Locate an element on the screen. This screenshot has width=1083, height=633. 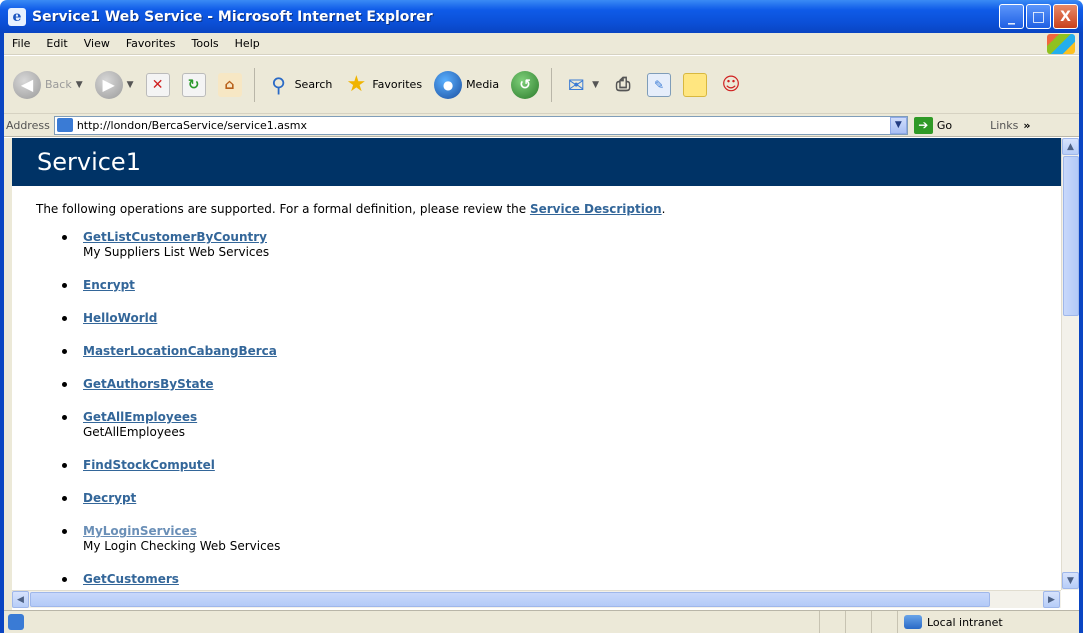
home-button: ⌂ is located at coordinates (230, 85).